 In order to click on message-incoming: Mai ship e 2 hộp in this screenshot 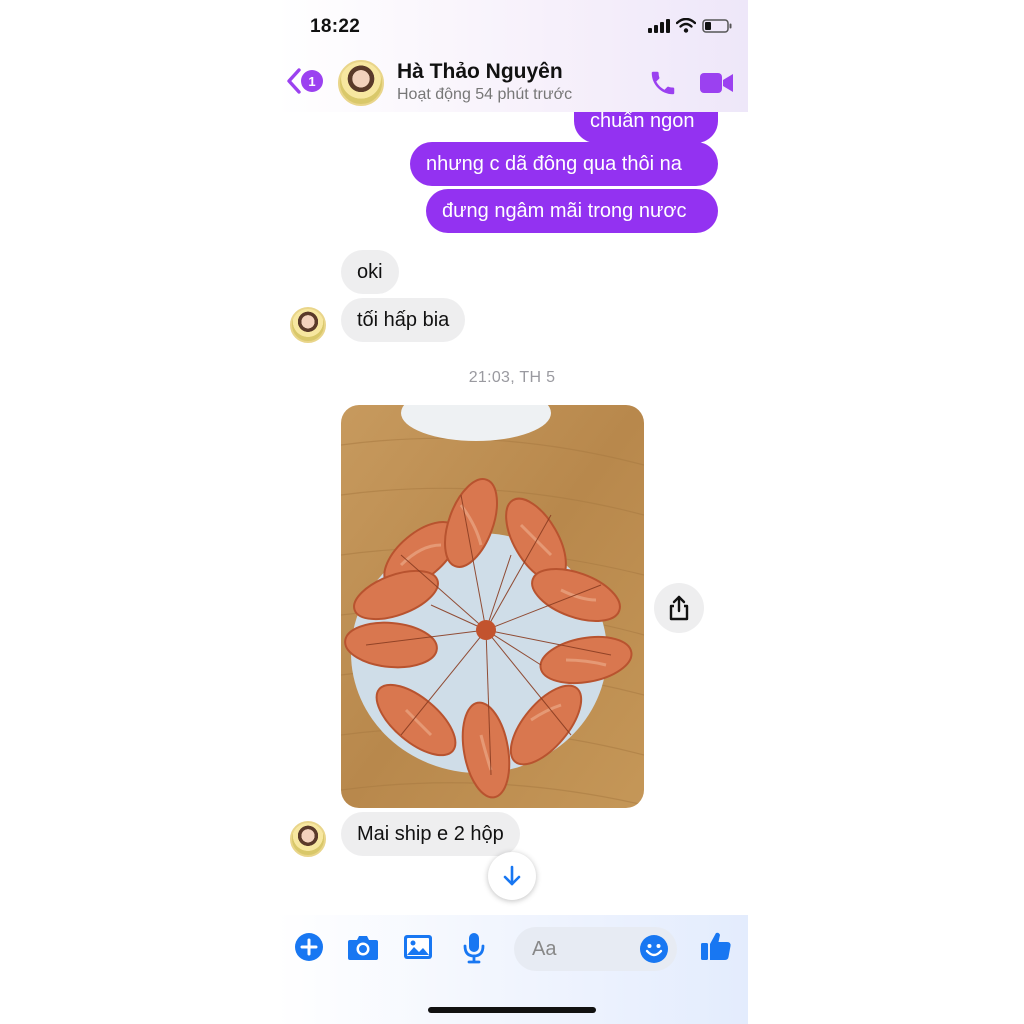, I will do `click(430, 834)`.